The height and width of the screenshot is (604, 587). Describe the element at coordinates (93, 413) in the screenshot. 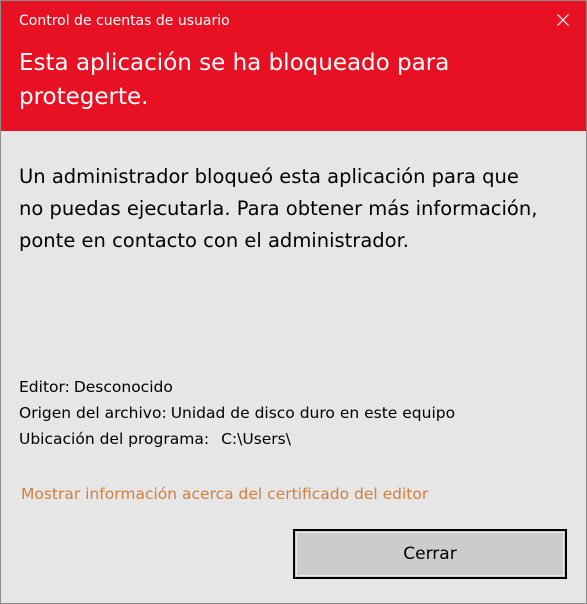

I see `file-origin-label: Origen del archivo:` at that location.